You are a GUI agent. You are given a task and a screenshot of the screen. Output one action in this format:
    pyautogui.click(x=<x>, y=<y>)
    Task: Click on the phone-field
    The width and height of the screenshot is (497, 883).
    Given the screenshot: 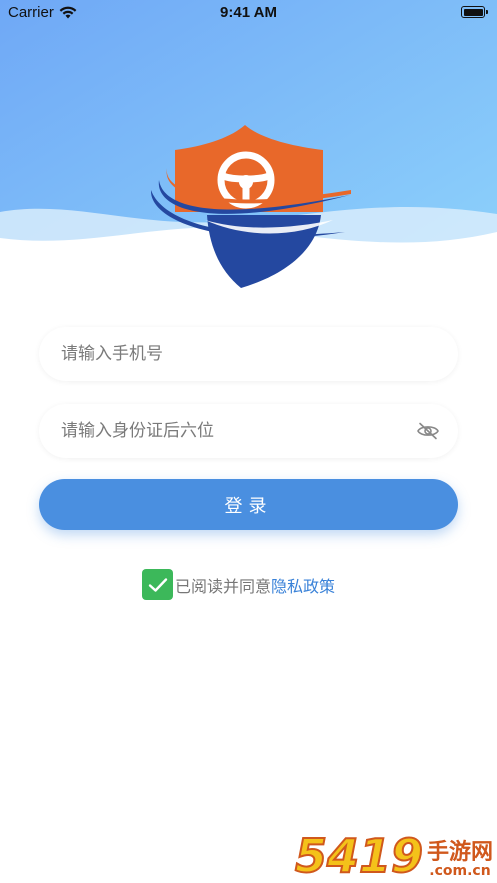 What is the action you would take?
    pyautogui.click(x=248, y=354)
    